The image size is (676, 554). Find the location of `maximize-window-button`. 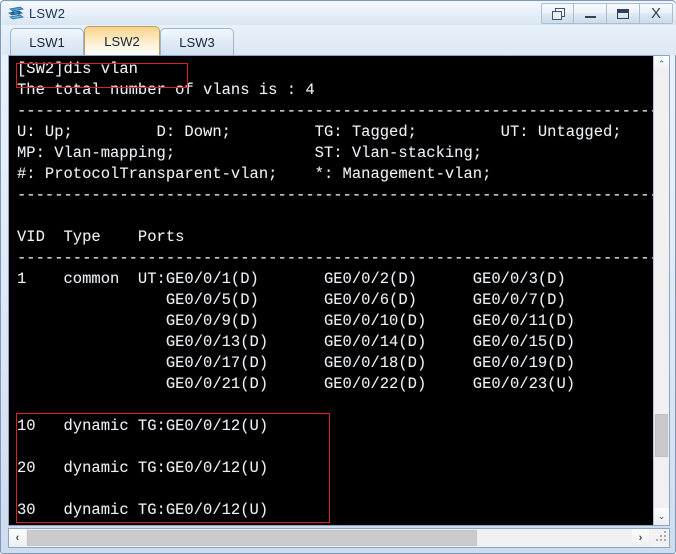

maximize-window-button is located at coordinates (623, 13).